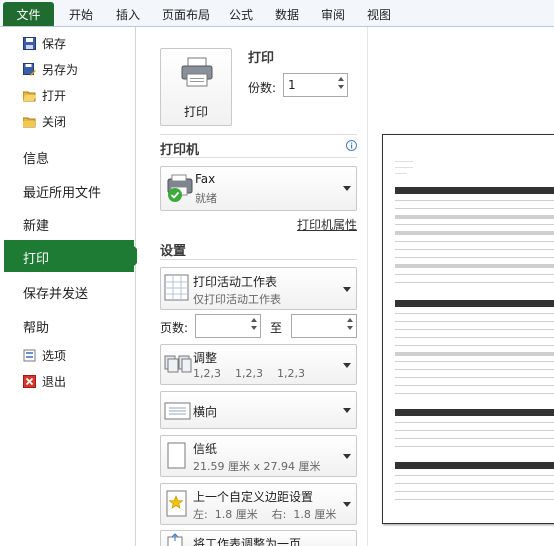  What do you see at coordinates (180, 189) in the screenshot?
I see `fax-printer-icon` at bounding box center [180, 189].